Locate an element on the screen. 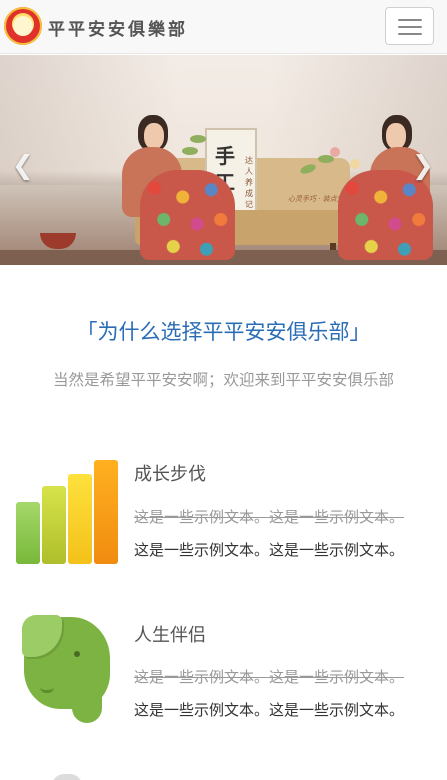 This screenshot has width=447, height=780. bar-chart-icon is located at coordinates (68, 511).